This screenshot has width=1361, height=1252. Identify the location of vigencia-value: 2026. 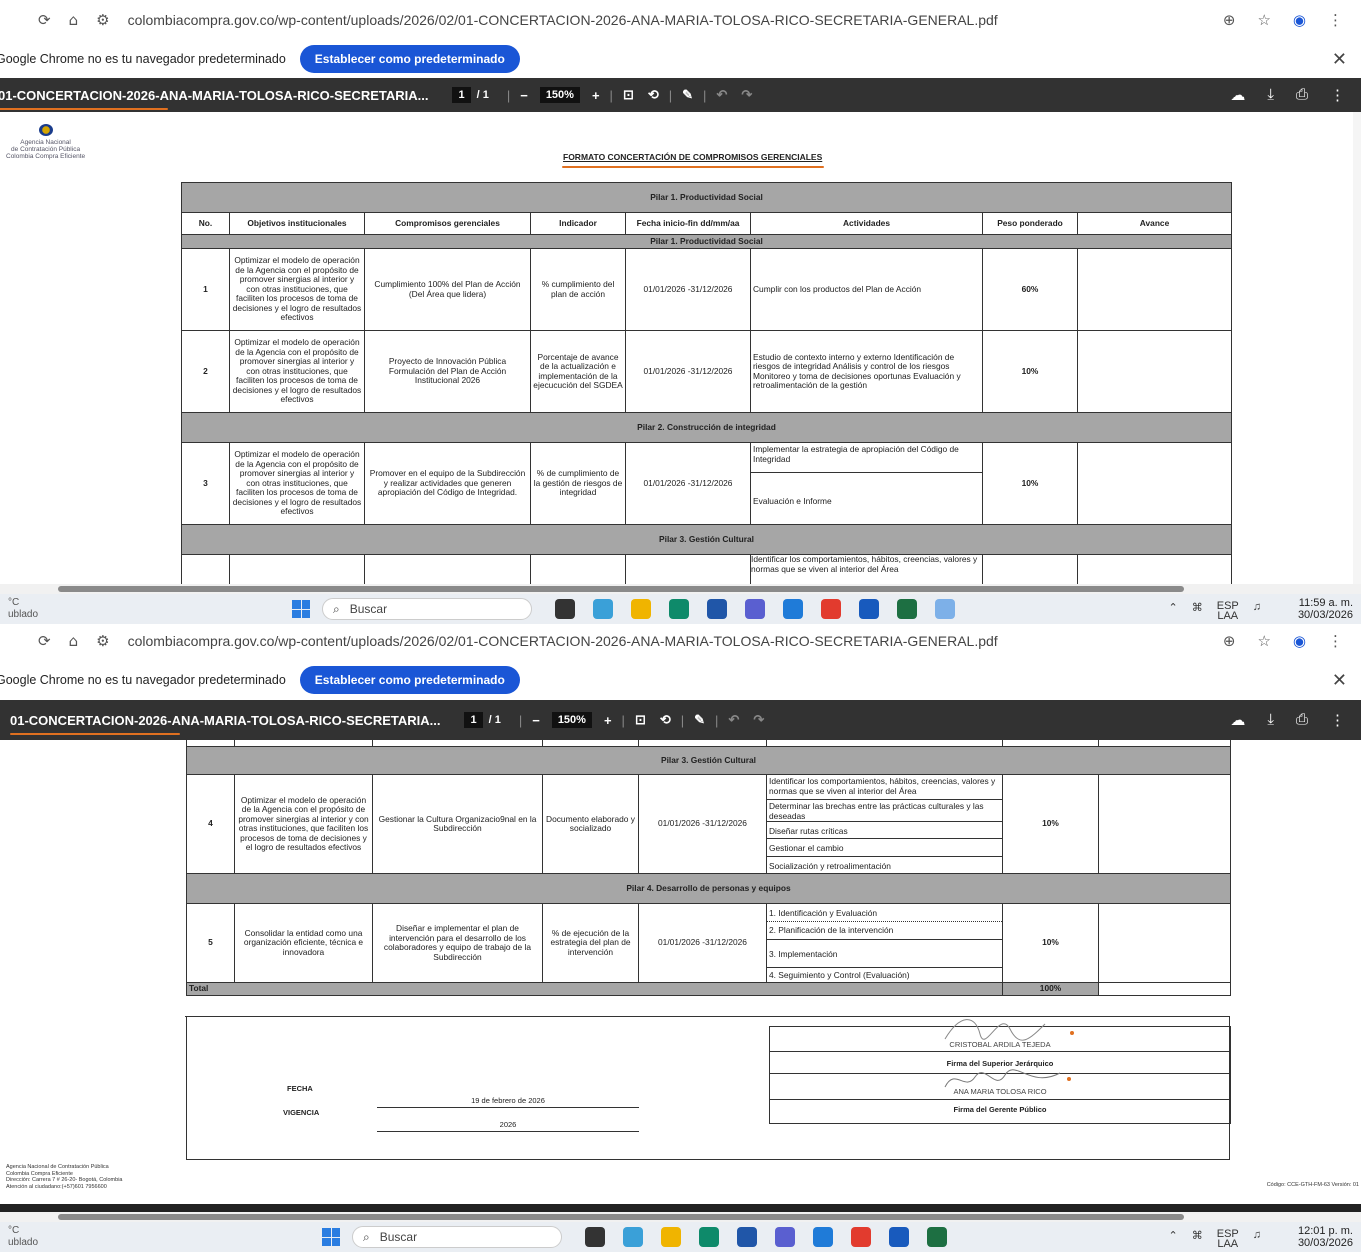
(508, 1126).